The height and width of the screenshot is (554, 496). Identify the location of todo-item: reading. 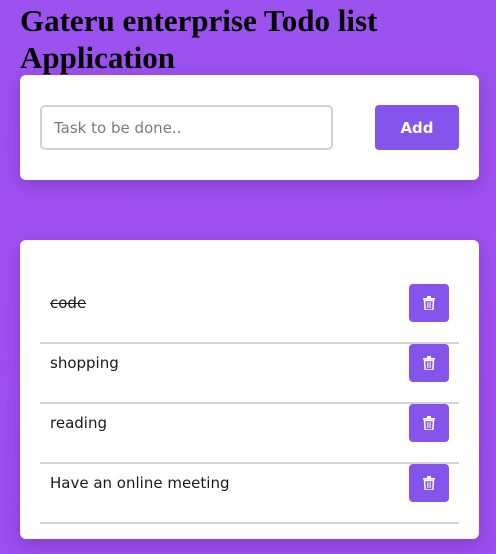
(249, 434).